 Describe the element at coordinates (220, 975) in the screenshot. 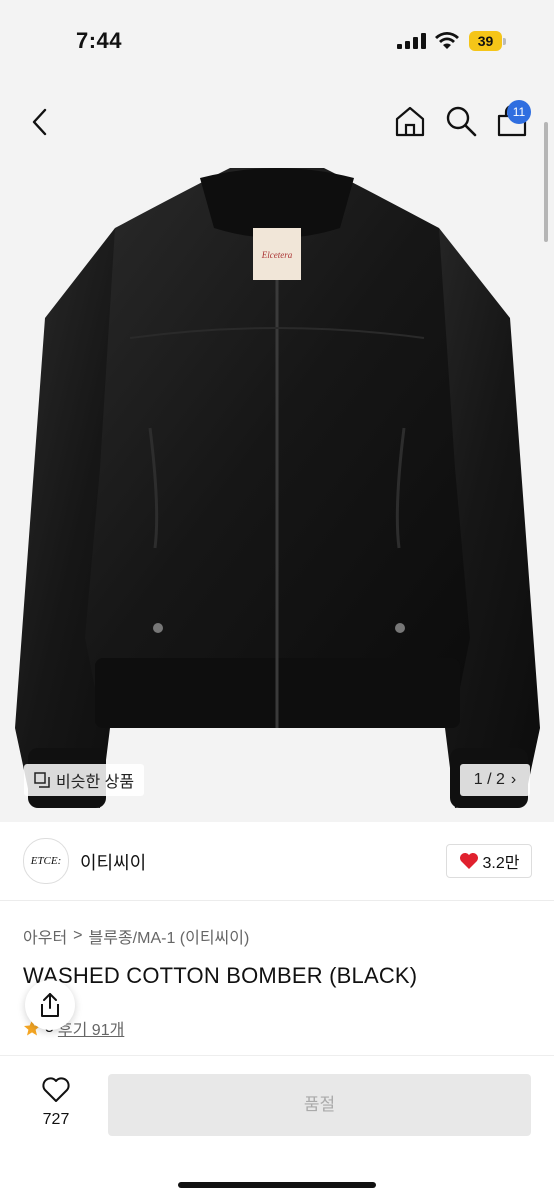

I see `product-title: WASHED COTTON BOMBER (BLACK)` at that location.